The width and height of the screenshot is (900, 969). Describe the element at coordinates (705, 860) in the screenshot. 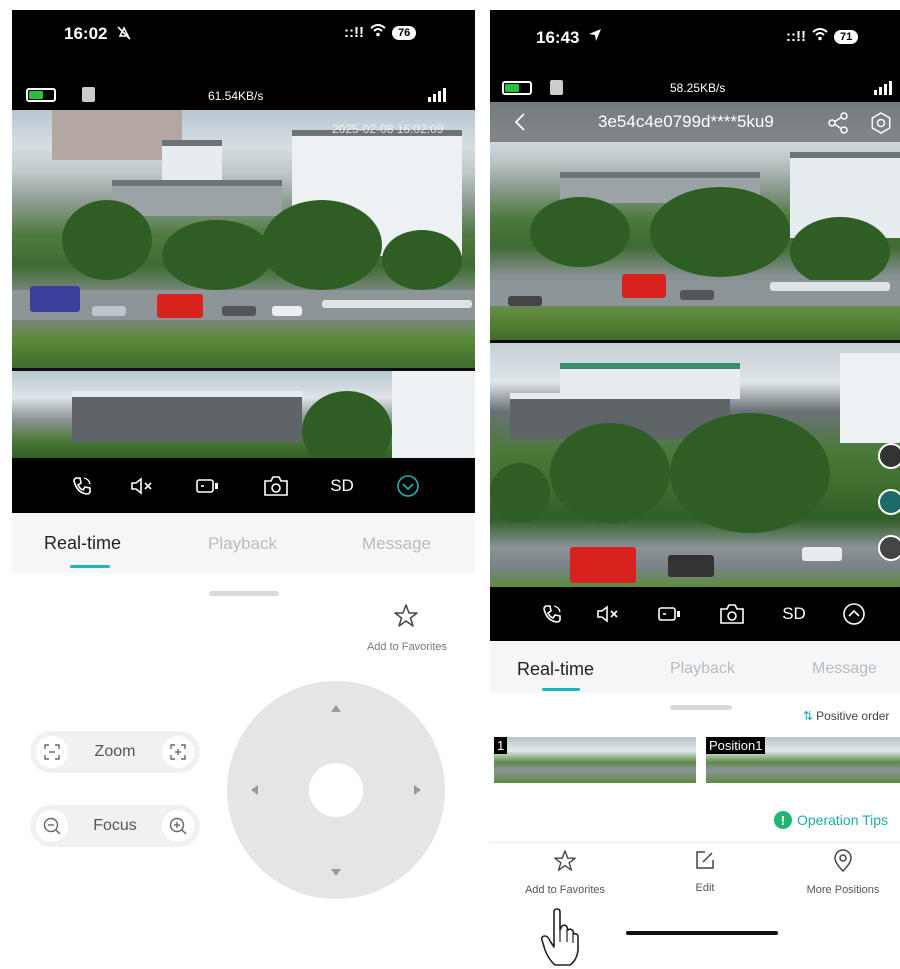

I see `edit-icon` at that location.